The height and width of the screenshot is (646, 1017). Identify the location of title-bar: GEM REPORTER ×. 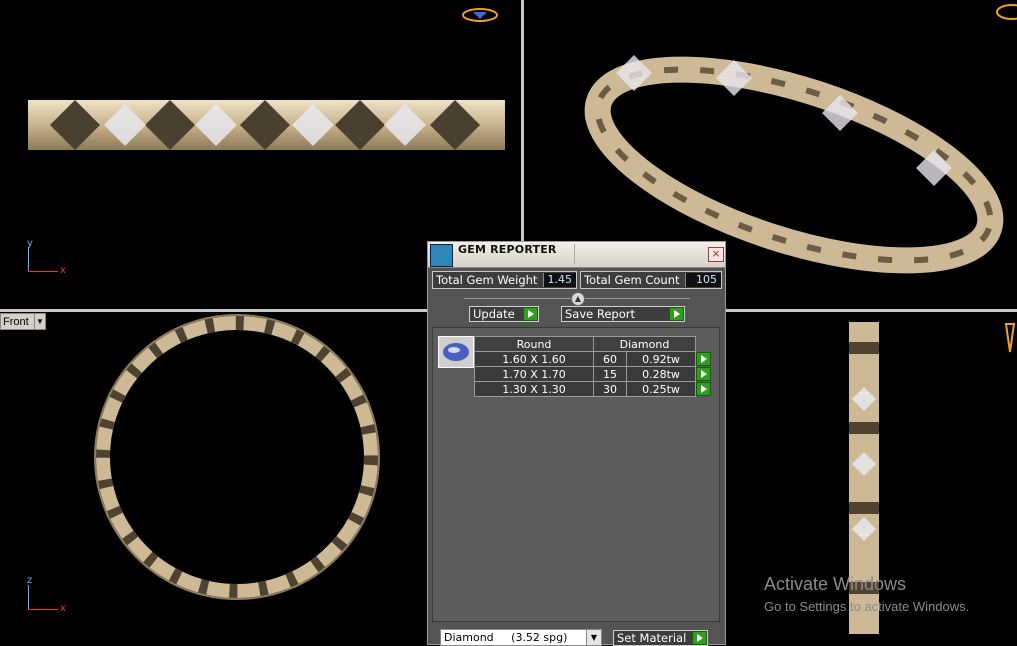
(576, 255).